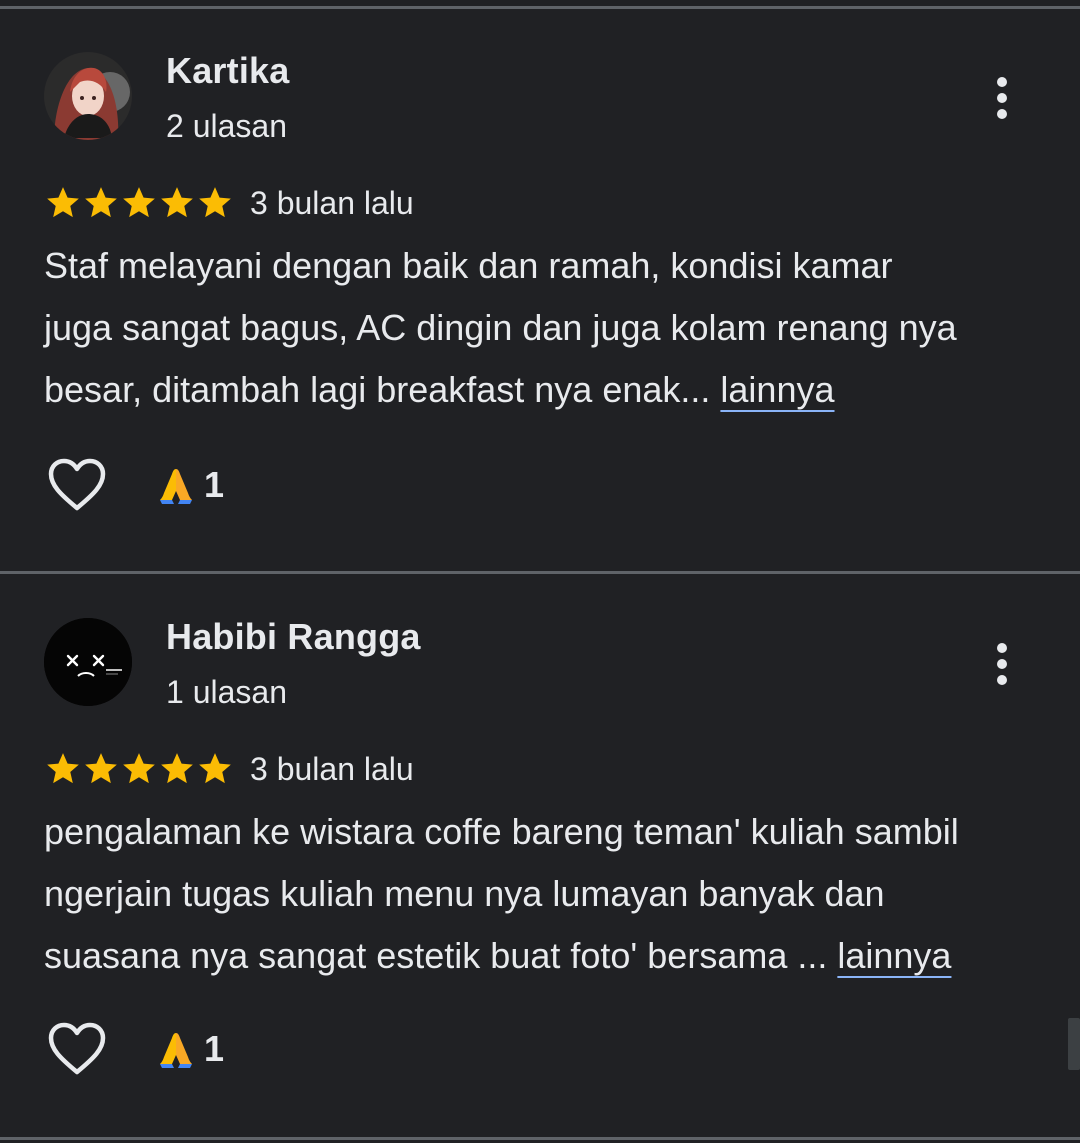 This screenshot has height=1143, width=1080. Describe the element at coordinates (540, 7) in the screenshot. I see `divider-top` at that location.